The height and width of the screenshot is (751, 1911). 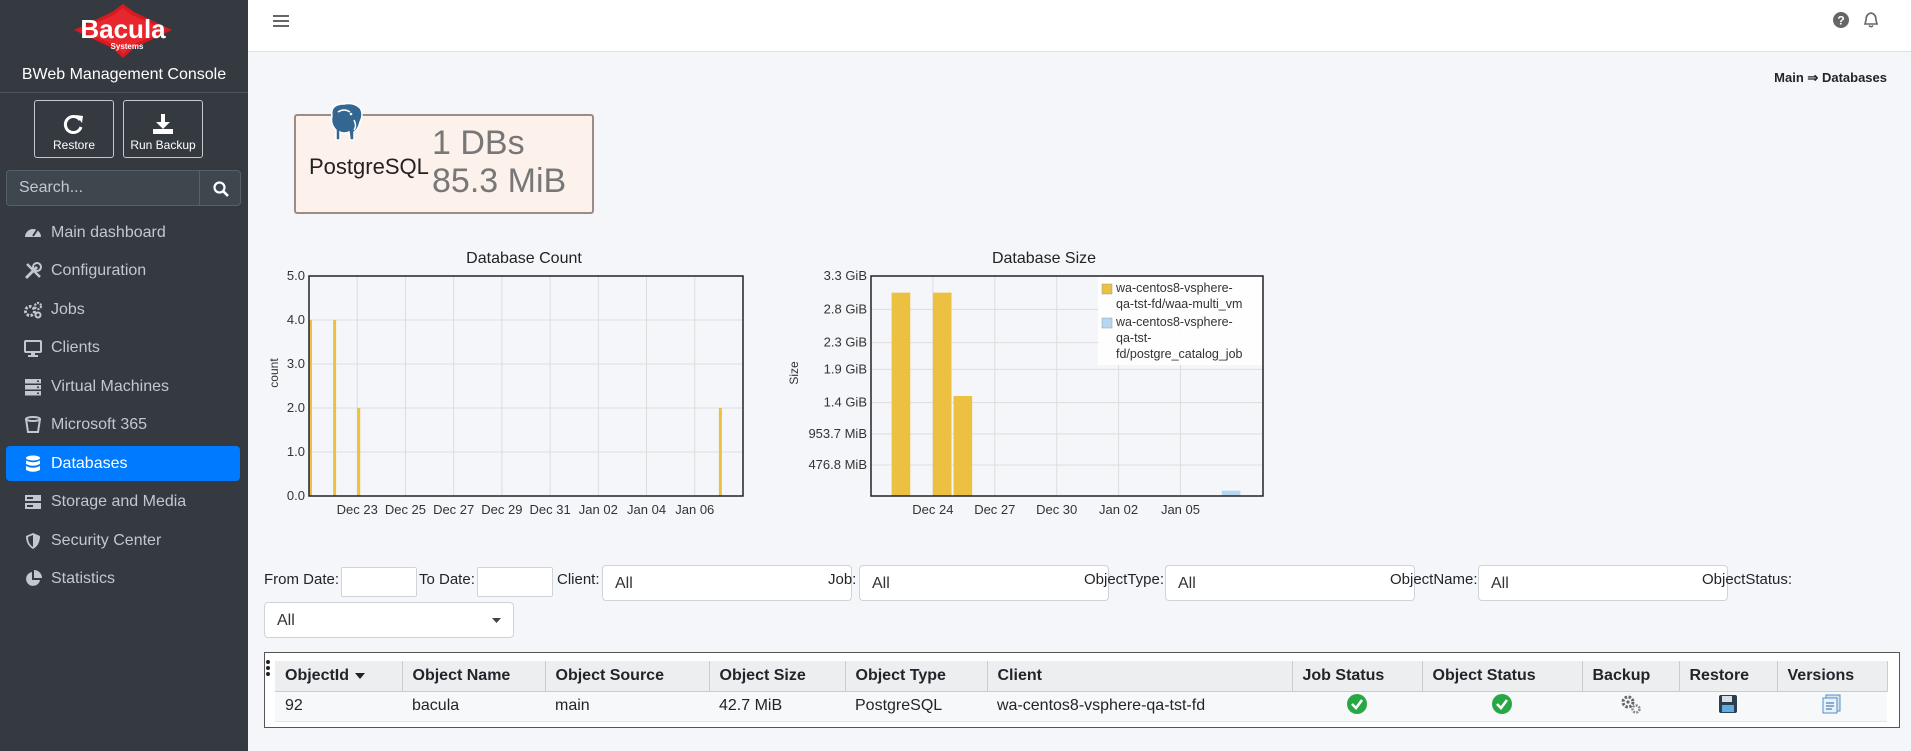 I want to click on help-icon: ?, so click(x=1841, y=20).